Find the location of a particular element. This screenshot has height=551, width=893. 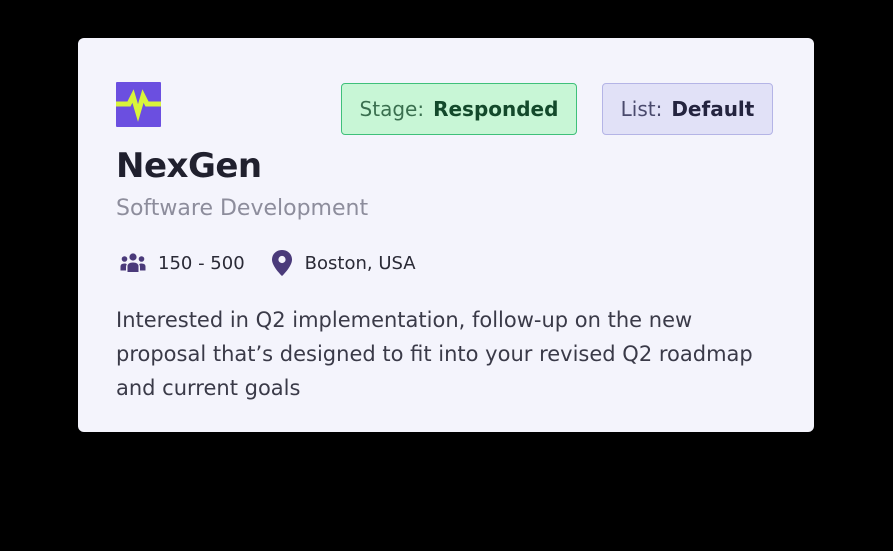

people-group-icon is located at coordinates (133, 263).